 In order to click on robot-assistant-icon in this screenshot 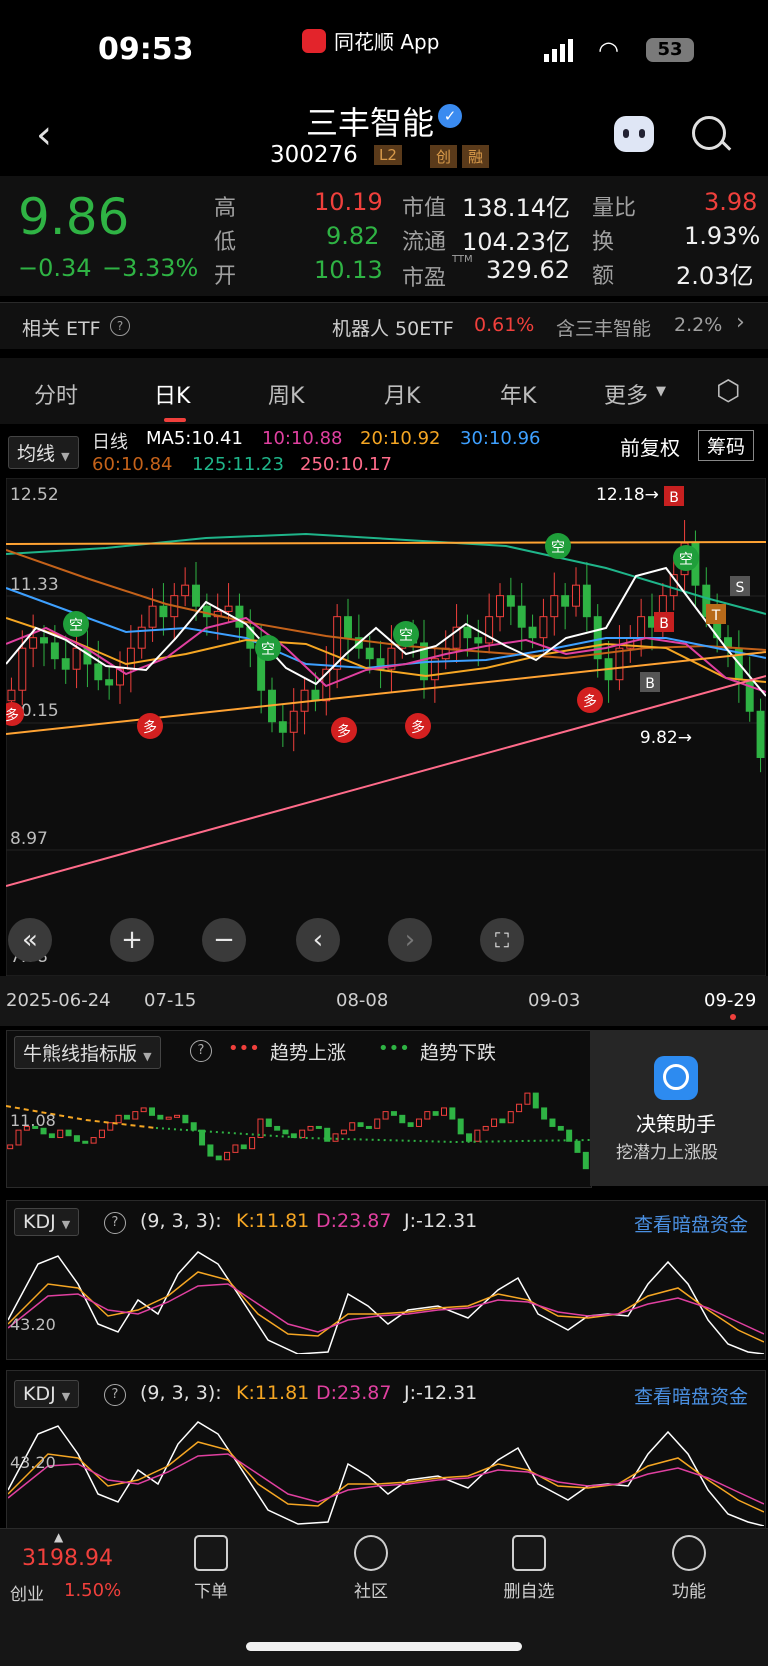, I will do `click(634, 134)`.